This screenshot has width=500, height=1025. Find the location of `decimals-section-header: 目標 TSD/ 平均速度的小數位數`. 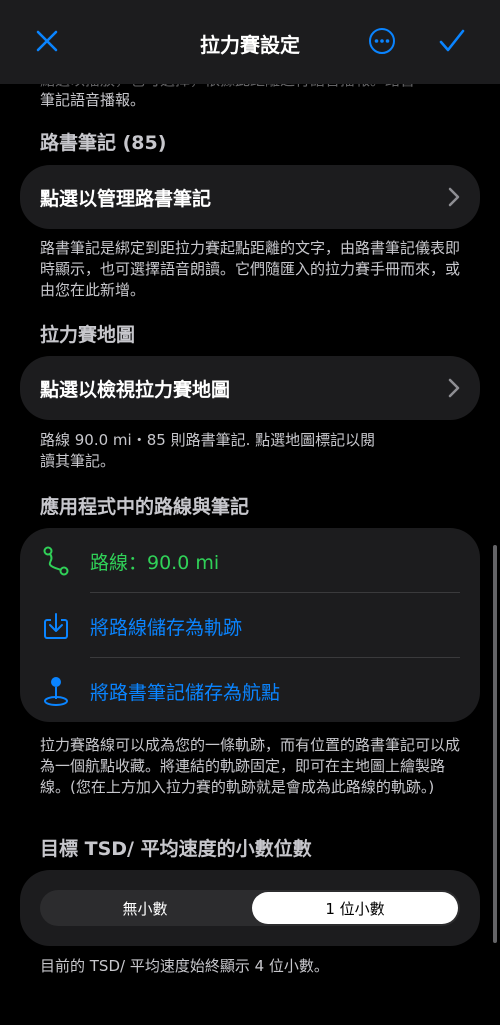

decimals-section-header: 目標 TSD/ 平均速度的小數位數 is located at coordinates (176, 849).